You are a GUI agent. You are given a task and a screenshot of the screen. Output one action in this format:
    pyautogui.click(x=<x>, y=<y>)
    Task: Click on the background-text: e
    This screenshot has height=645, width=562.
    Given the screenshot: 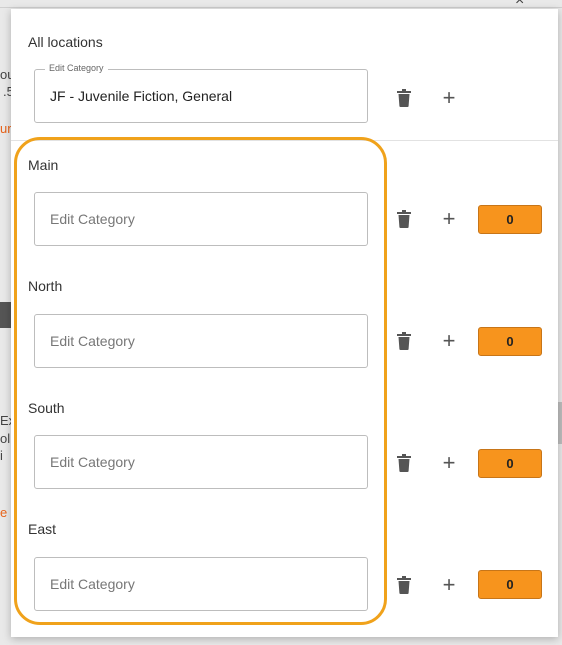 What is the action you would take?
    pyautogui.click(x=4, y=512)
    